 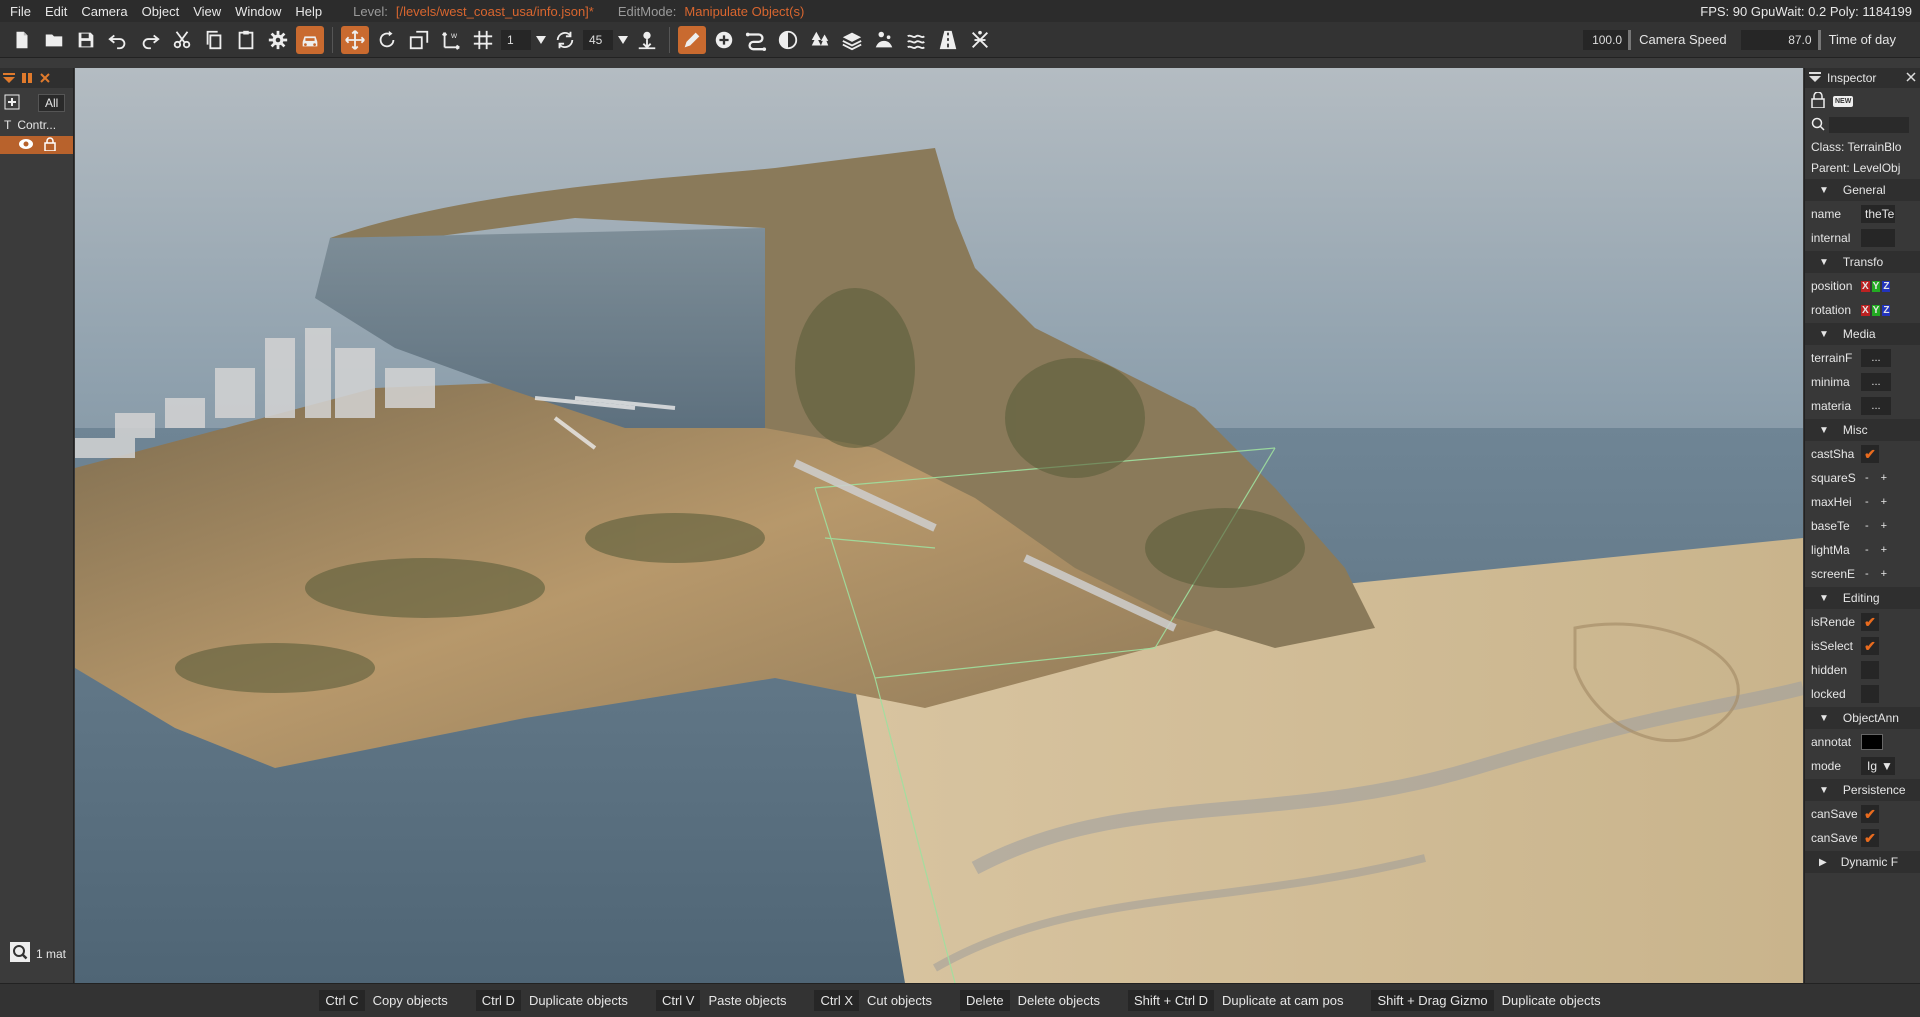 I want to click on maxheight-stepper: - +, so click(x=1876, y=502).